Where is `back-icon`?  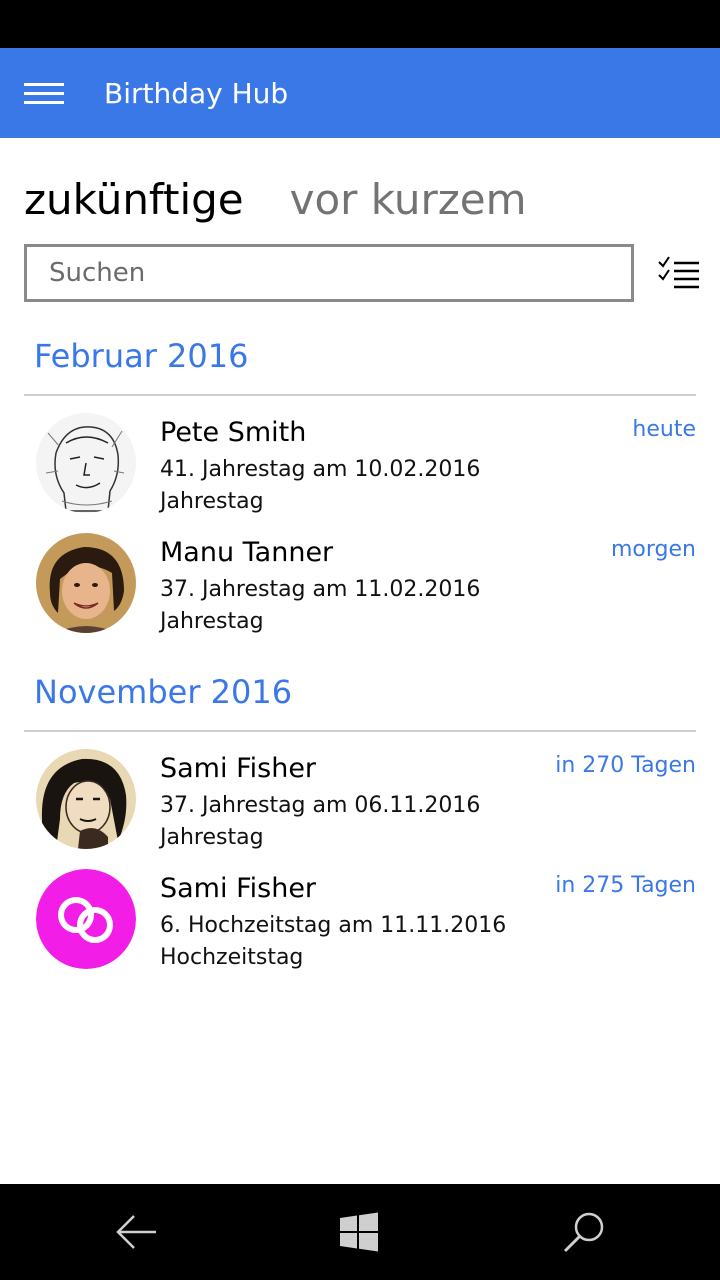 back-icon is located at coordinates (136, 1232).